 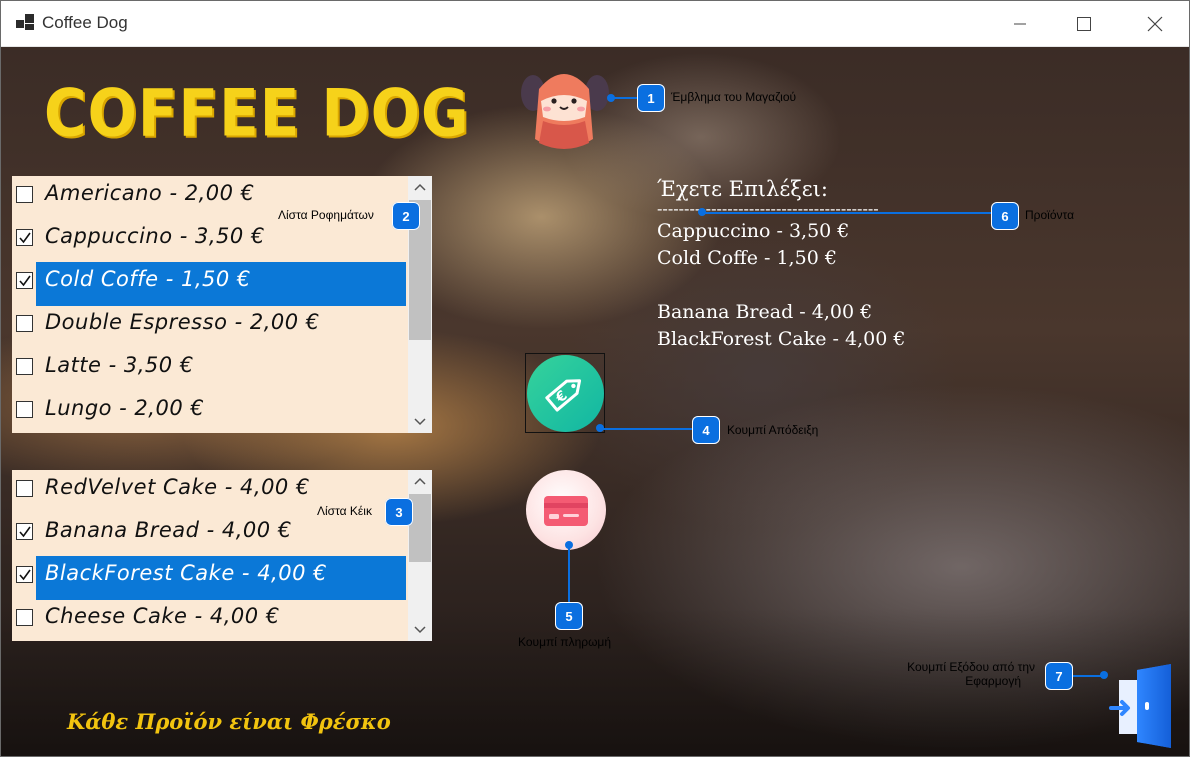 What do you see at coordinates (565, 642) in the screenshot?
I see `annotation-label-5: Κουμπί πληρωμή` at bounding box center [565, 642].